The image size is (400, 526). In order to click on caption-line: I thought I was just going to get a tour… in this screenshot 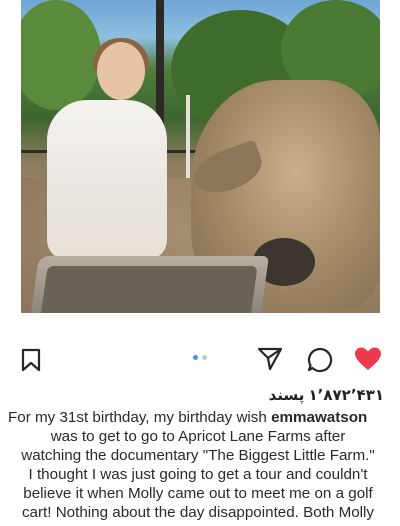, I will do `click(198, 474)`.